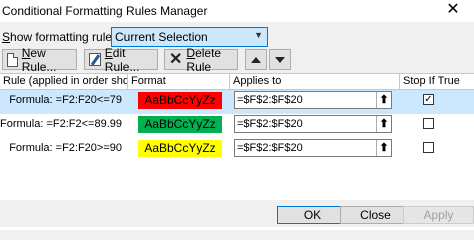 The width and height of the screenshot is (474, 240). Describe the element at coordinates (105, 11) in the screenshot. I see `window-title: Conditional Formatting Rules Manager` at that location.